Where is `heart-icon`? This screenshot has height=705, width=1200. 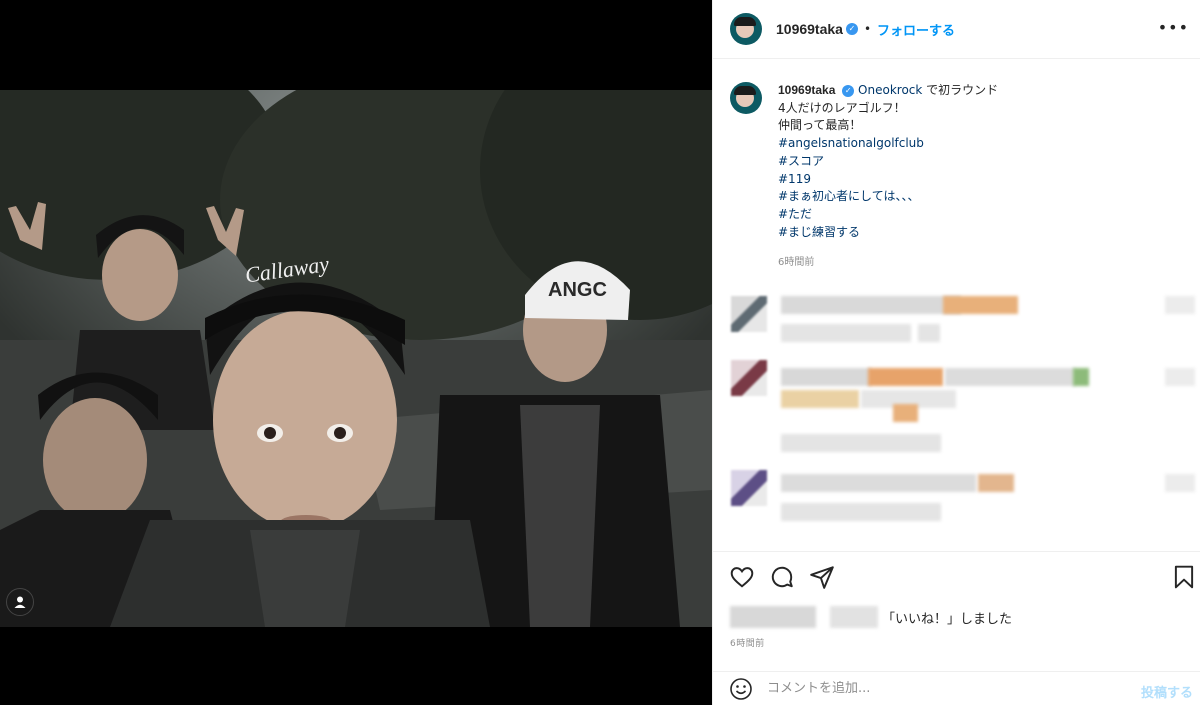 heart-icon is located at coordinates (742, 577).